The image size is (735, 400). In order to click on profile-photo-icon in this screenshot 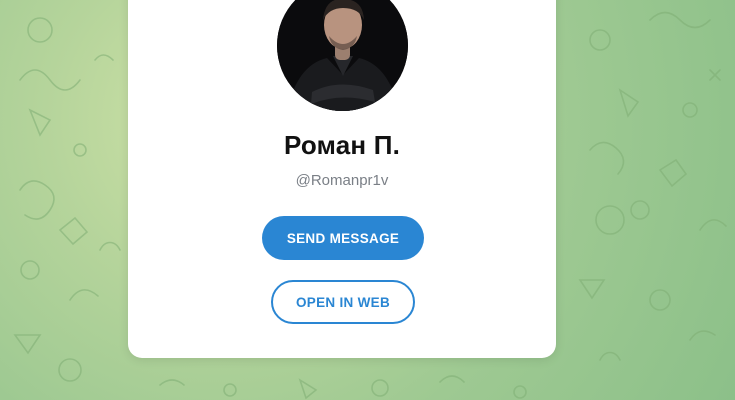, I will do `click(342, 55)`.